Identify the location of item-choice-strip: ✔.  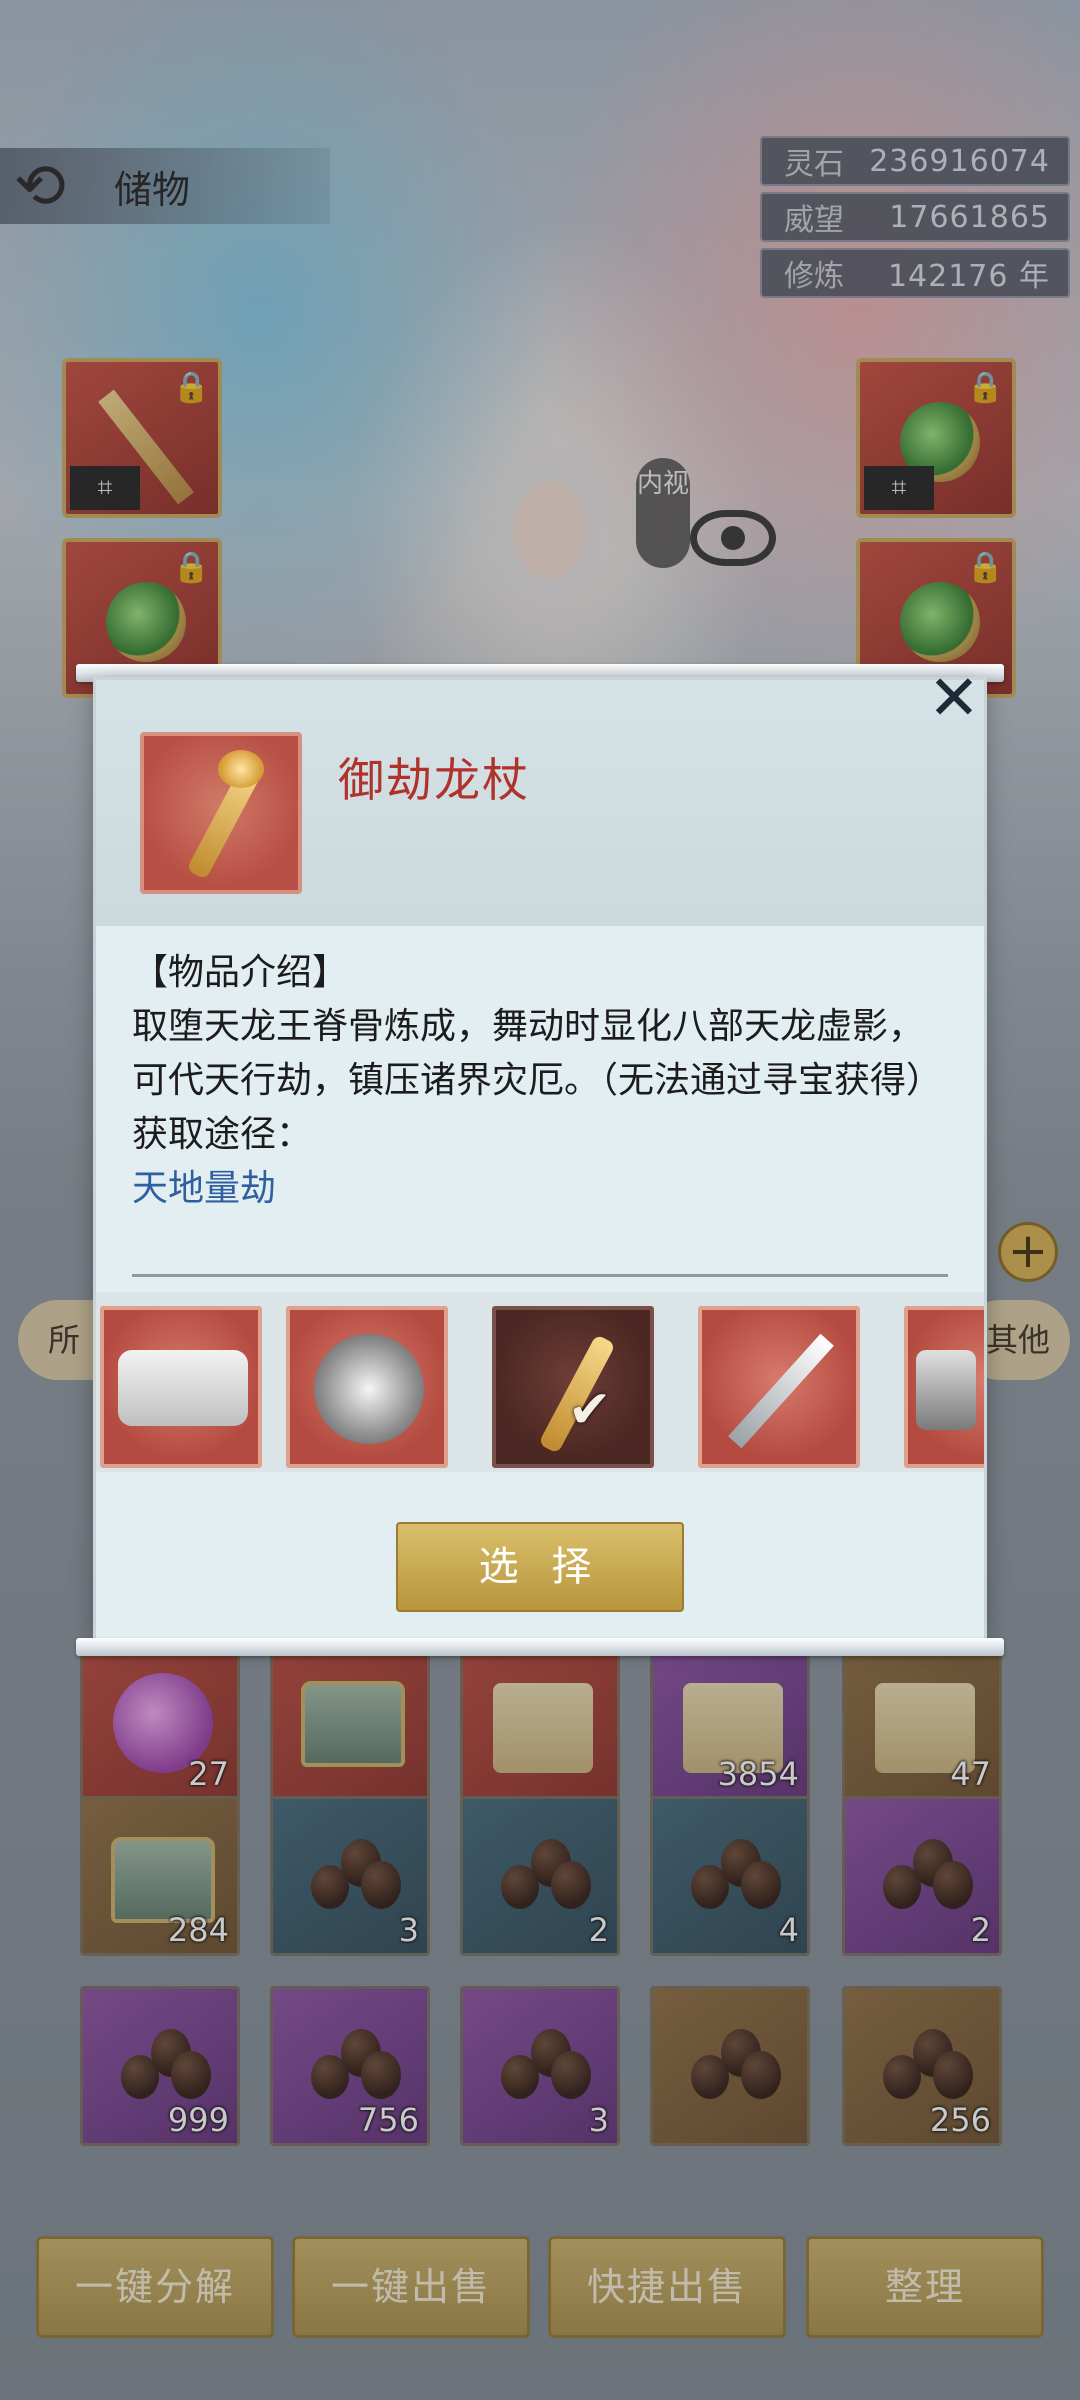
(540, 1382).